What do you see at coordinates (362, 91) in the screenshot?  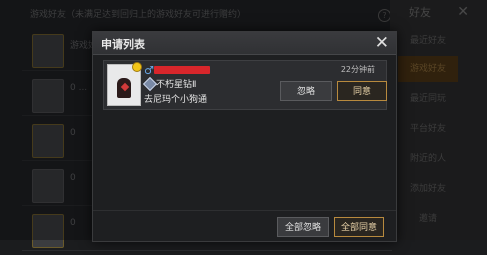 I see `agree-button: 同意` at bounding box center [362, 91].